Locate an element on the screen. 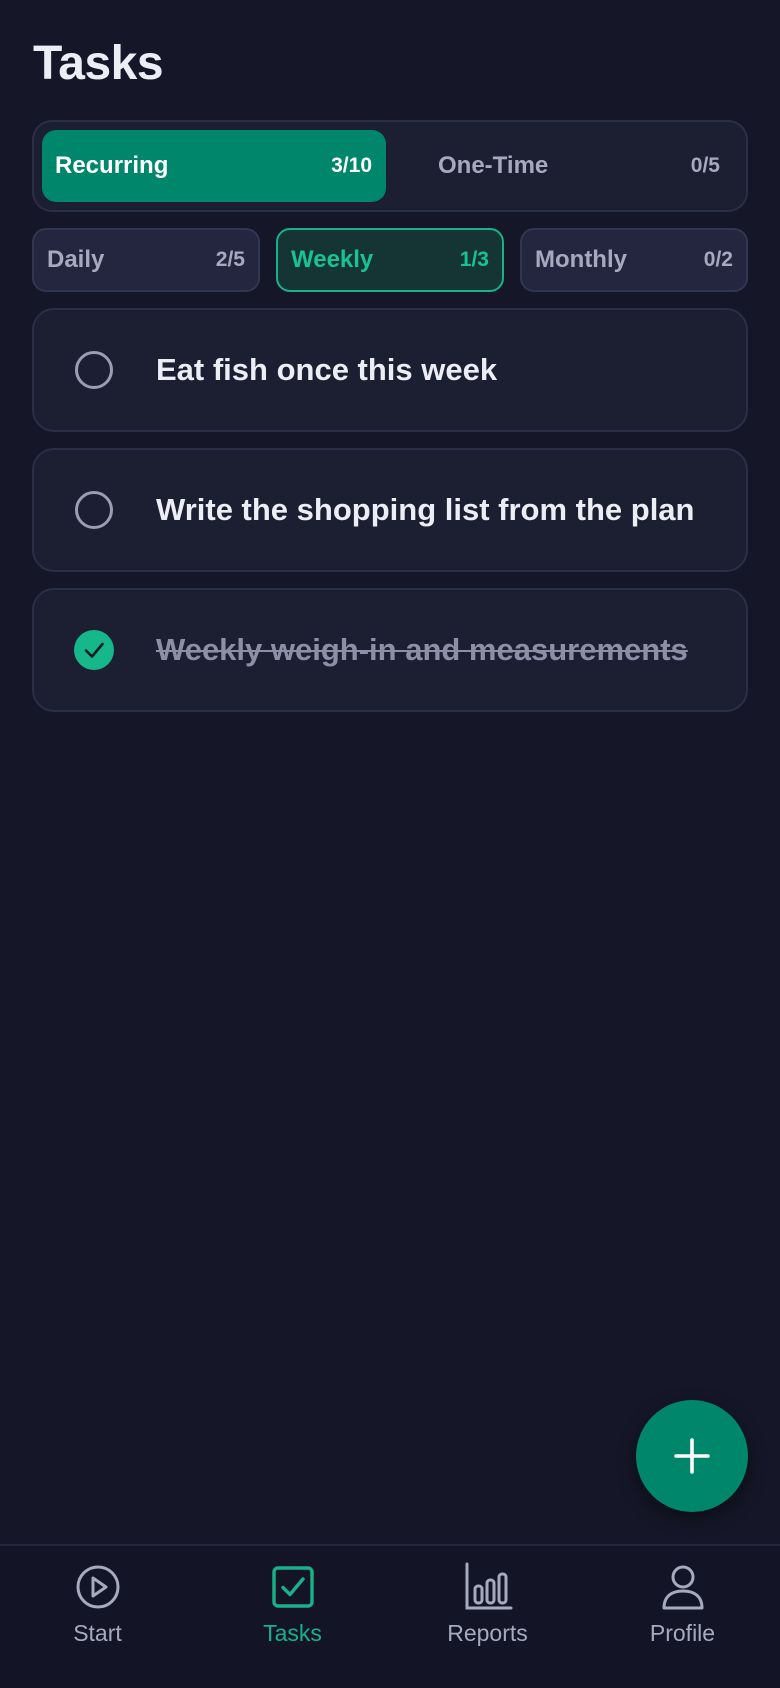 This screenshot has height=1688, width=780. filter-chip-daily-label: Daily is located at coordinates (76, 259).